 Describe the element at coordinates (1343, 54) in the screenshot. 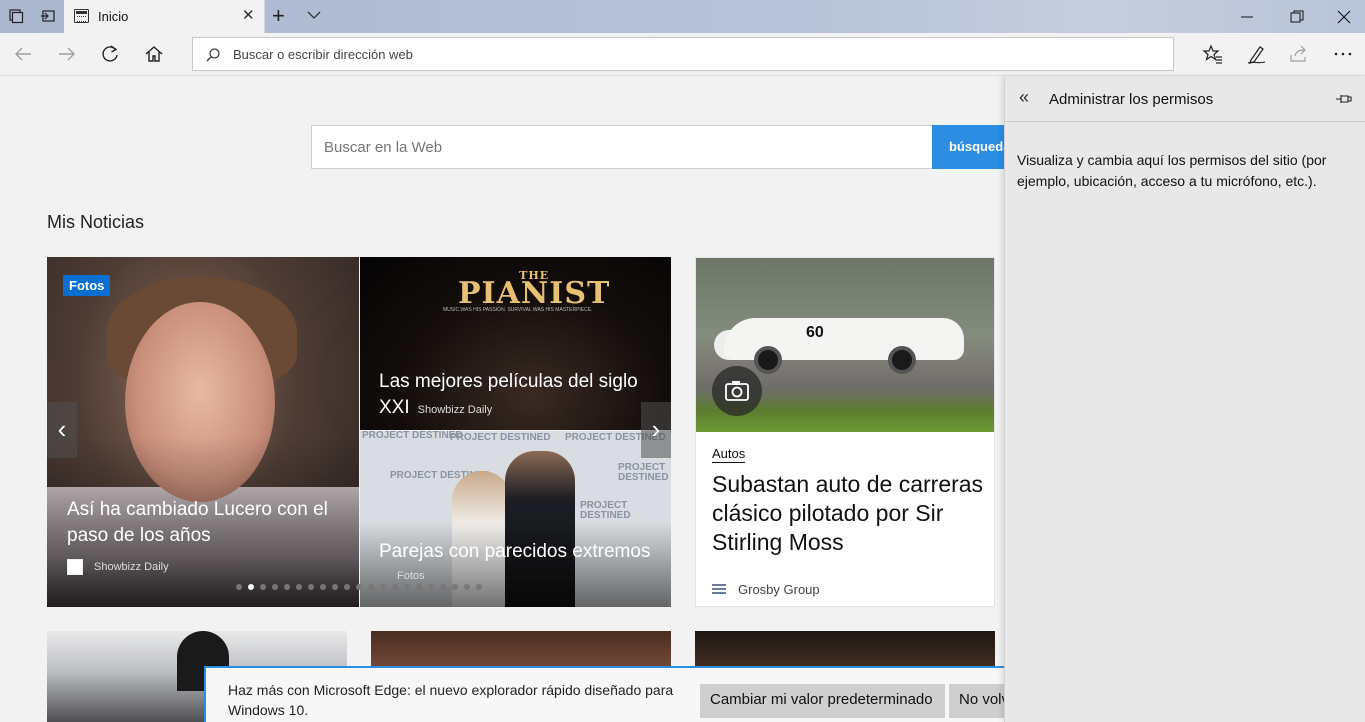

I see `more-options-icon` at that location.